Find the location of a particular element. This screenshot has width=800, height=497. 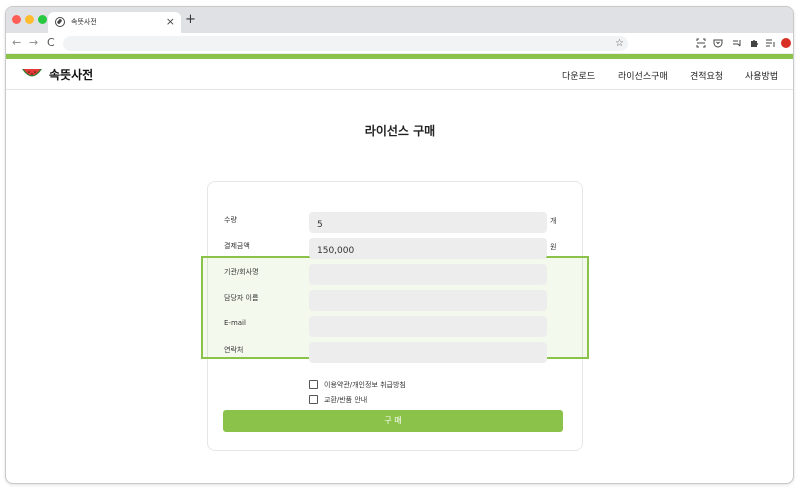

list-icon is located at coordinates (770, 43).